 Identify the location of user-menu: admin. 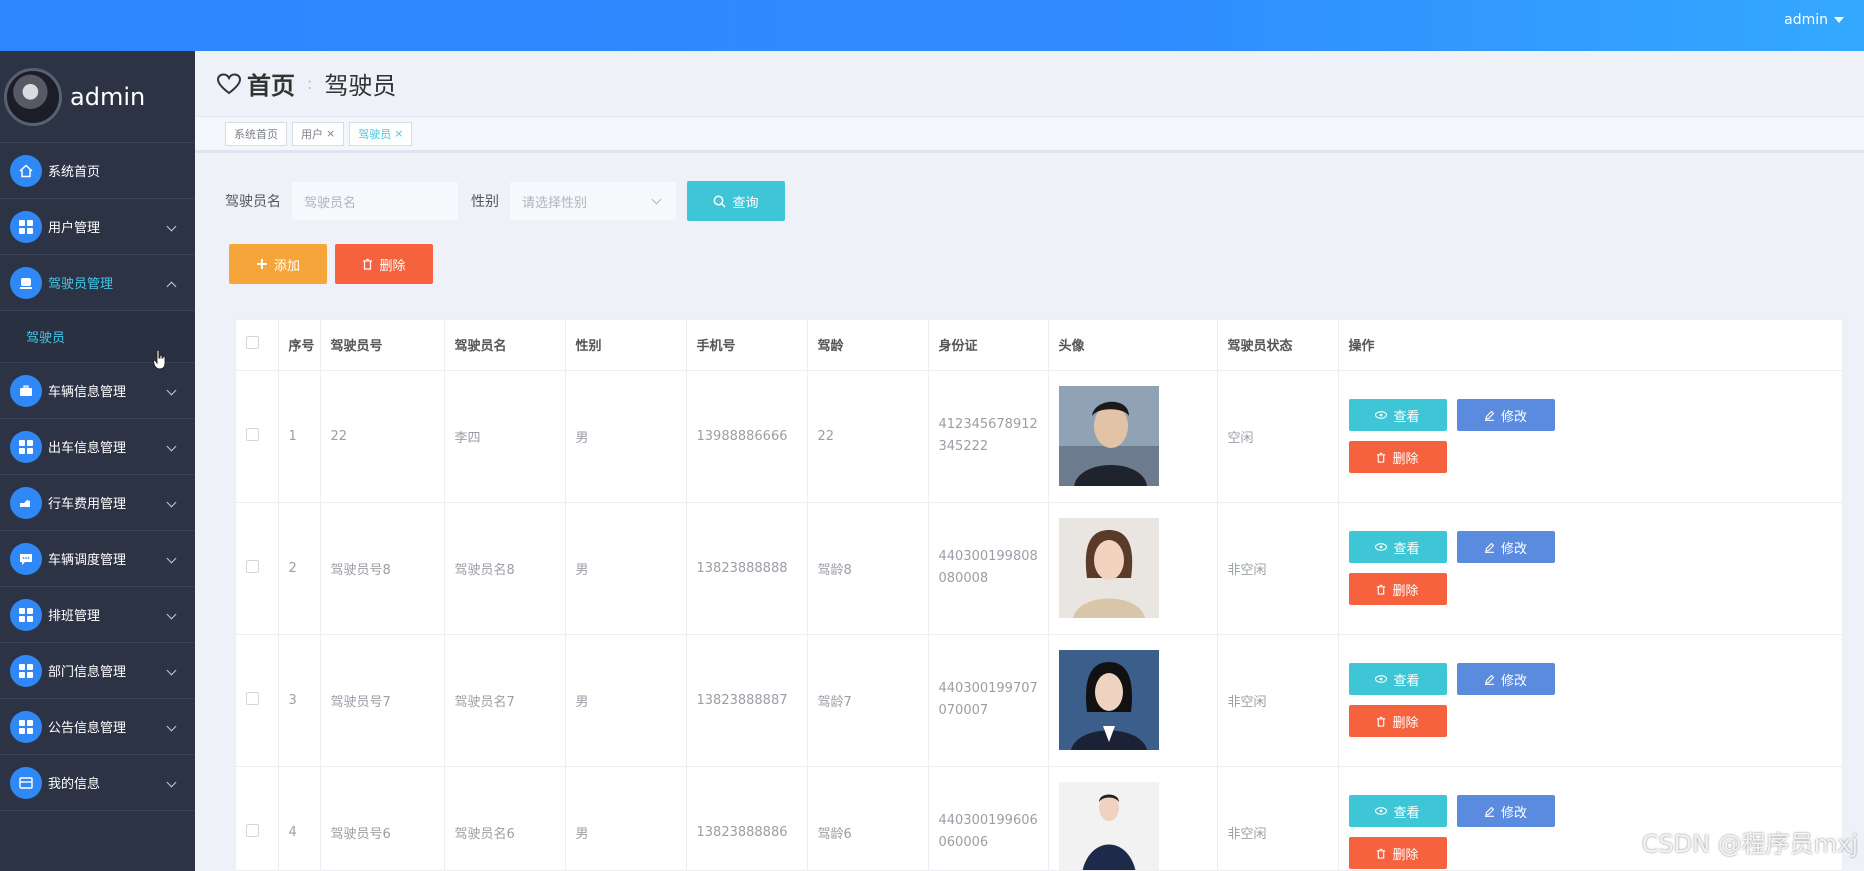
(1814, 20).